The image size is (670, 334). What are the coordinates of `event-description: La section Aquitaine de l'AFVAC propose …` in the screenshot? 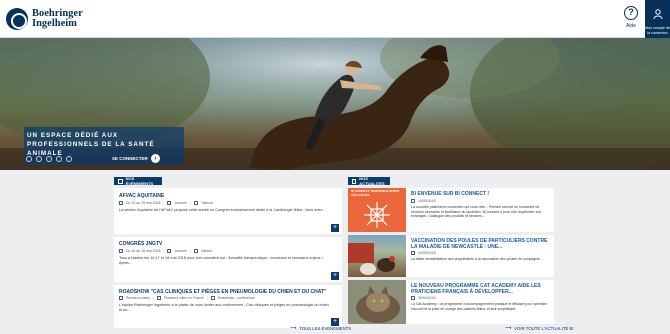 It's located at (222, 210).